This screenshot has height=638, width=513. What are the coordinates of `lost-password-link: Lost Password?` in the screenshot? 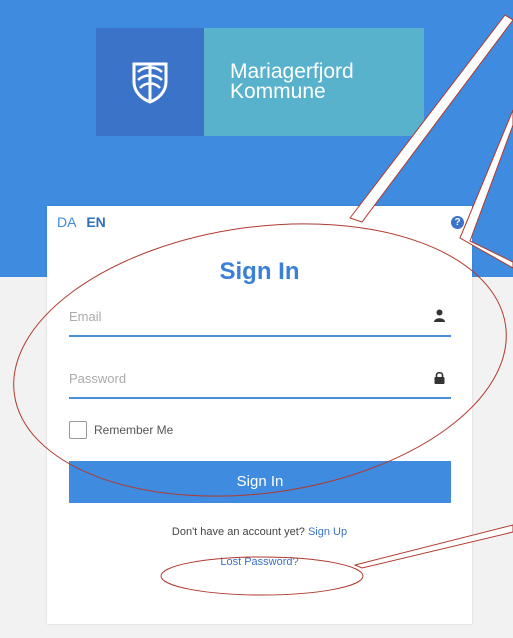 It's located at (259, 562).